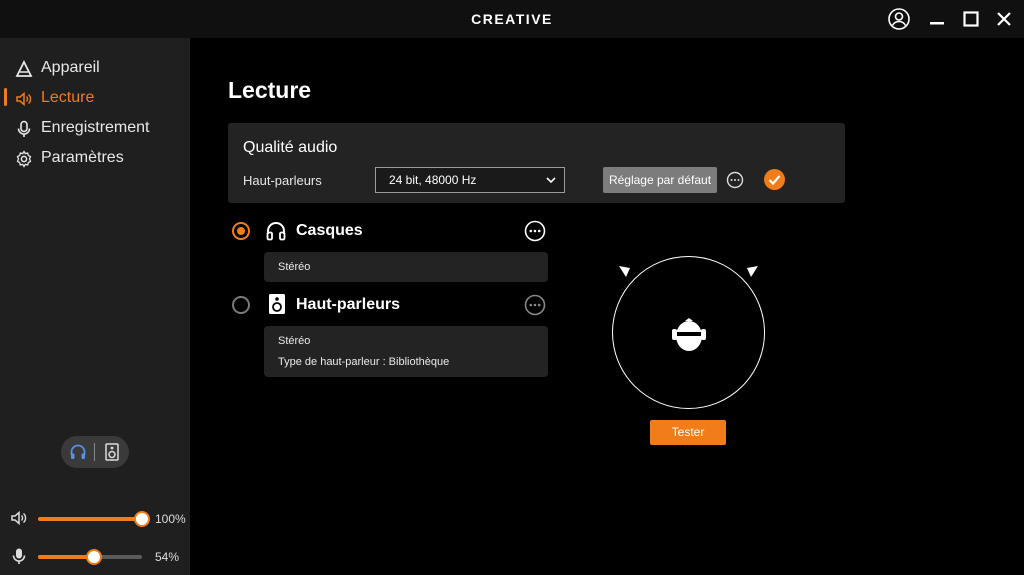 The height and width of the screenshot is (575, 1024). I want to click on toggle-divider, so click(94, 452).